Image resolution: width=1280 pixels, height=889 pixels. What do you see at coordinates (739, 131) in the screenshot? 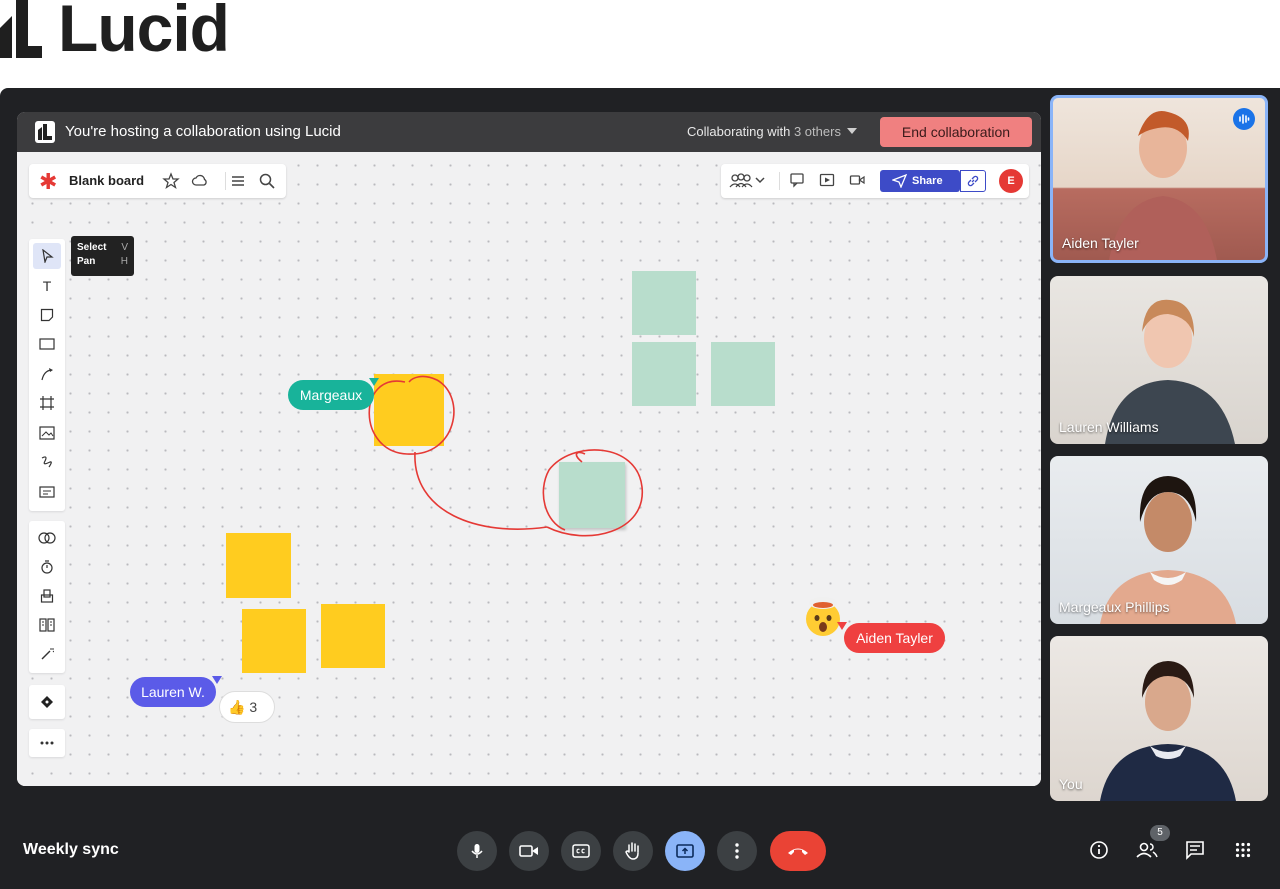
I see `collaborators-prefix: Collaborating with` at bounding box center [739, 131].